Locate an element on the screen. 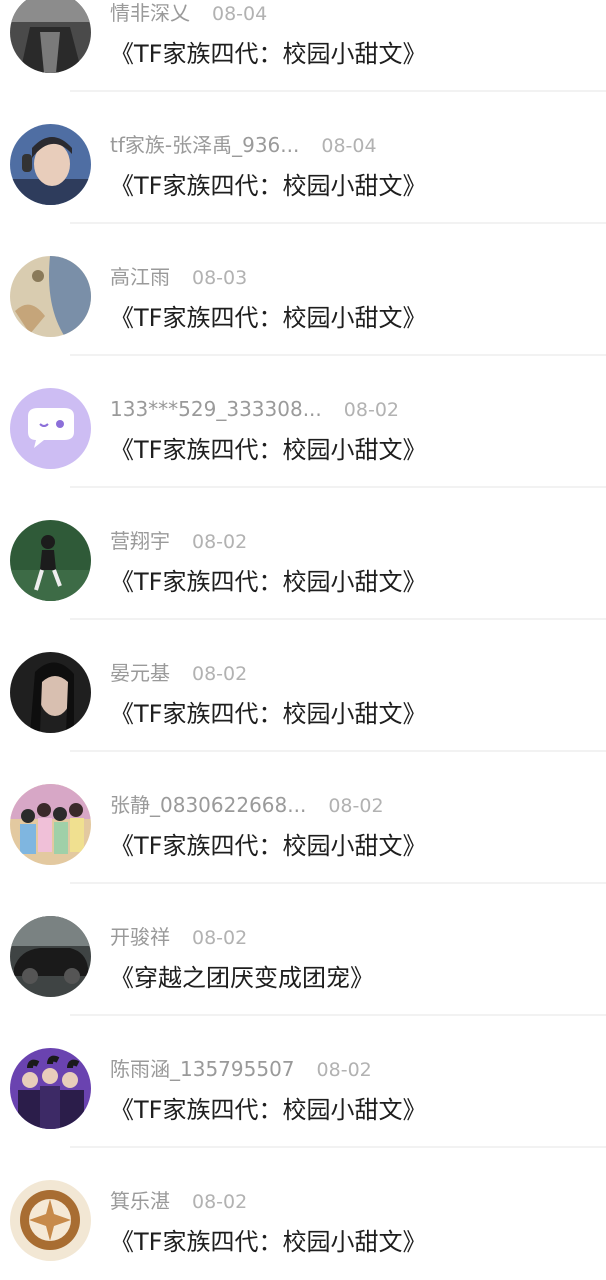 This screenshot has height=1280, width=606. car-icon is located at coordinates (50, 956).